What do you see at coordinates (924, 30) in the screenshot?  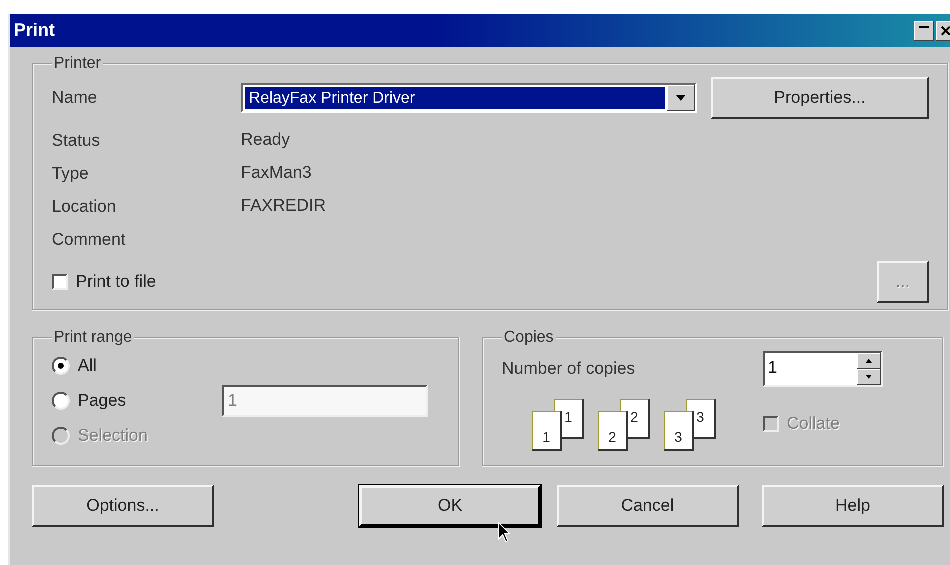 I see `minimize-button` at bounding box center [924, 30].